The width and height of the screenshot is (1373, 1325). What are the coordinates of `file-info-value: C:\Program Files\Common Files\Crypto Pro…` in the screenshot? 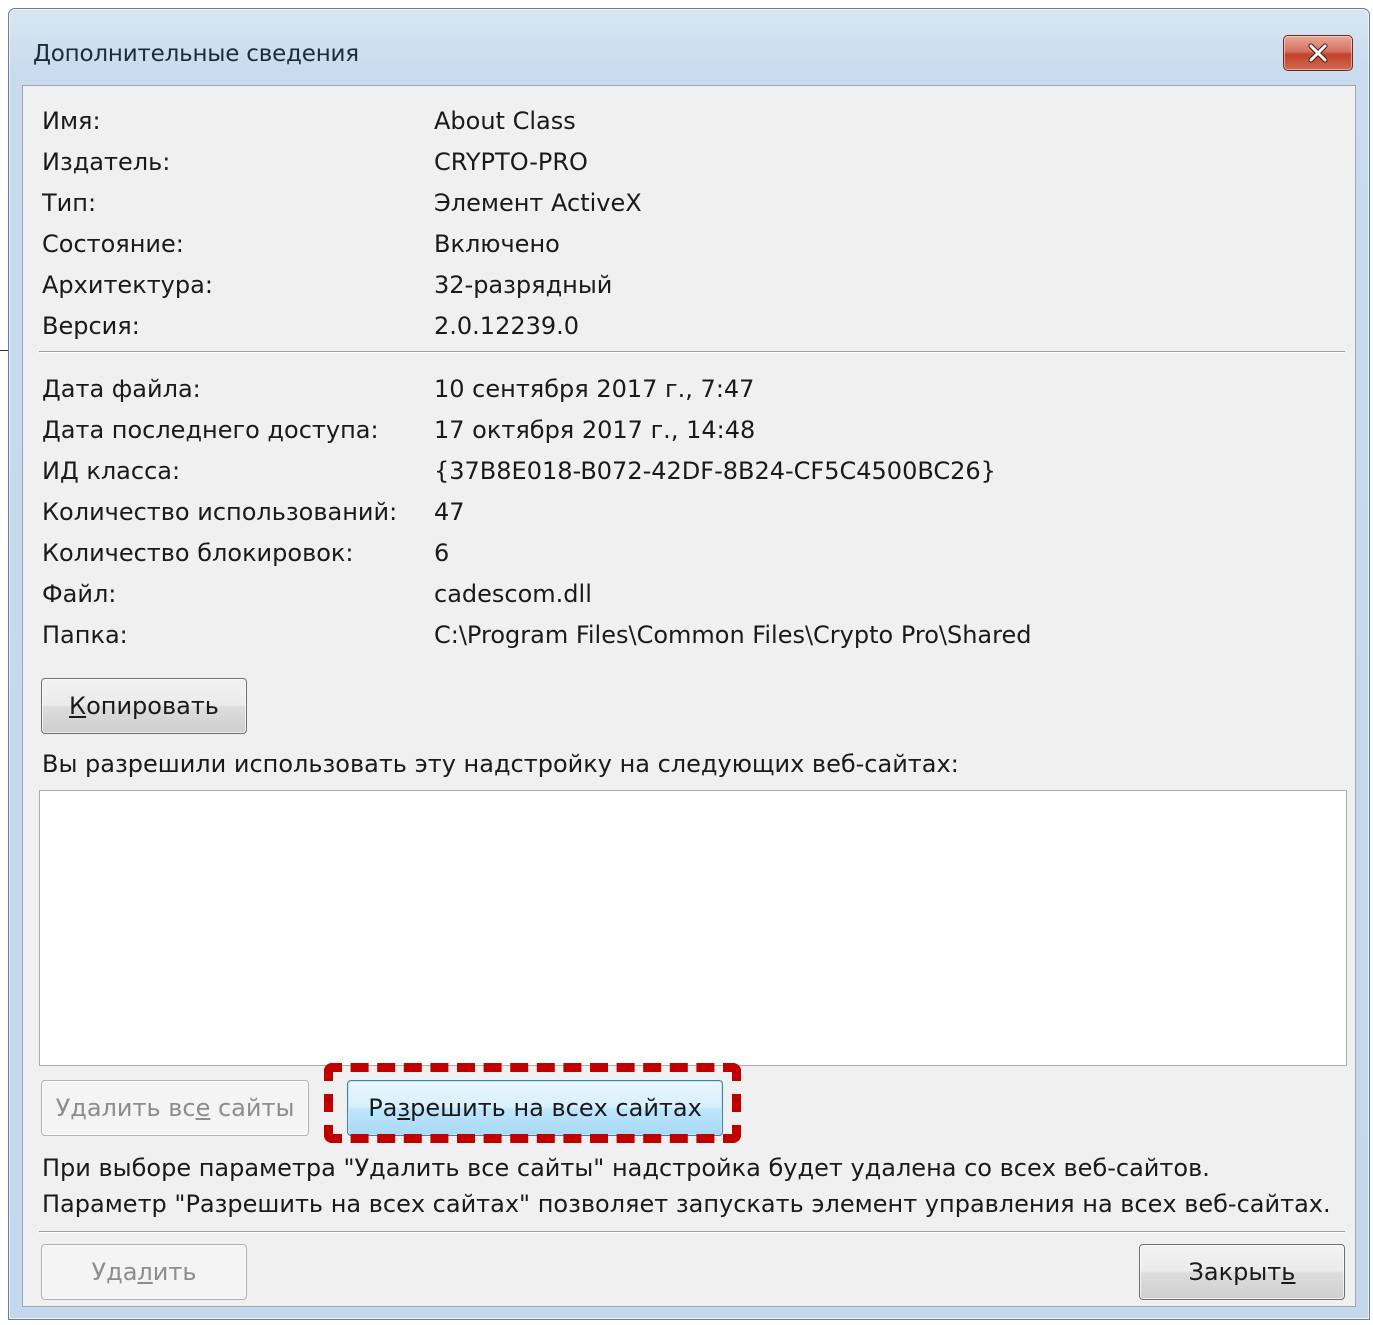 It's located at (733, 635).